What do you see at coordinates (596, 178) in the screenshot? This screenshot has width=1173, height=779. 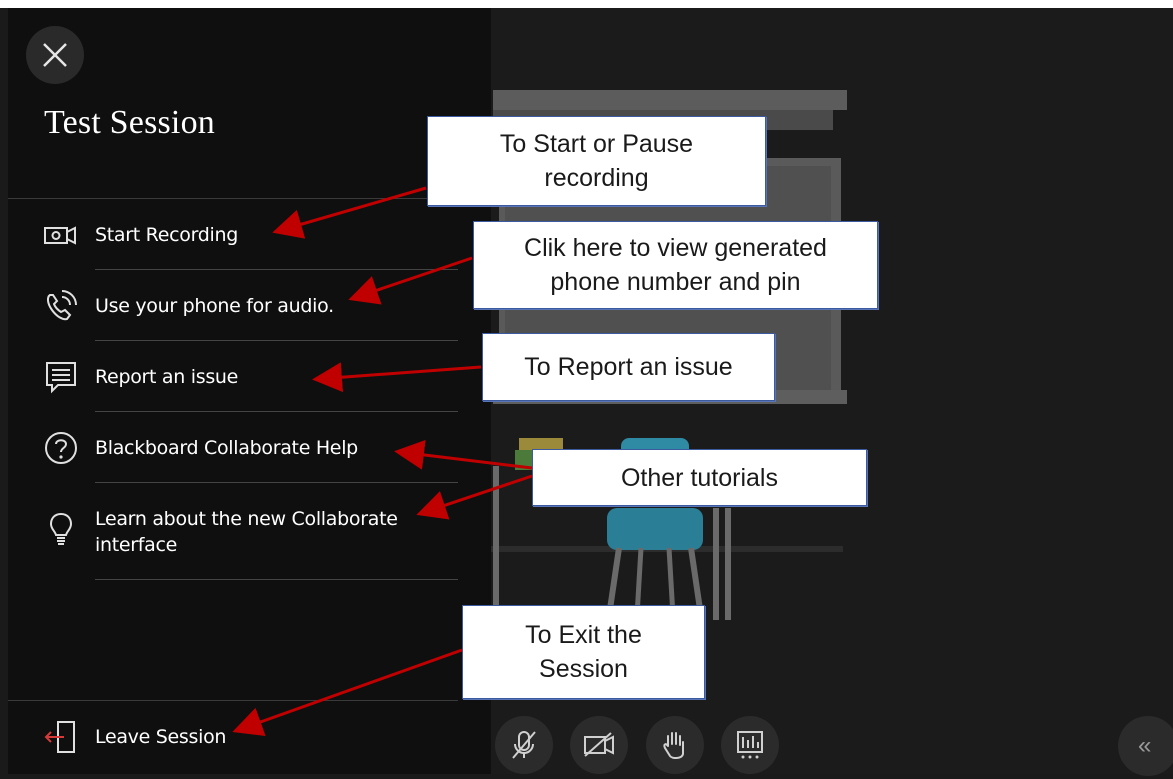 I see `callout-recording-line2: recording` at bounding box center [596, 178].